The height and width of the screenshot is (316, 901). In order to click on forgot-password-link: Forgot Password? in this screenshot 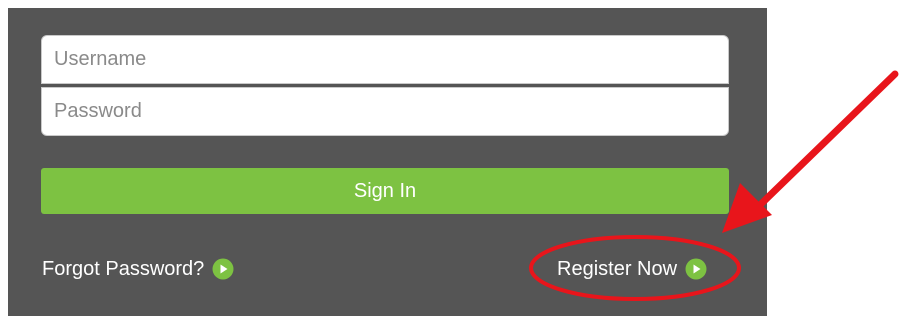, I will do `click(138, 269)`.